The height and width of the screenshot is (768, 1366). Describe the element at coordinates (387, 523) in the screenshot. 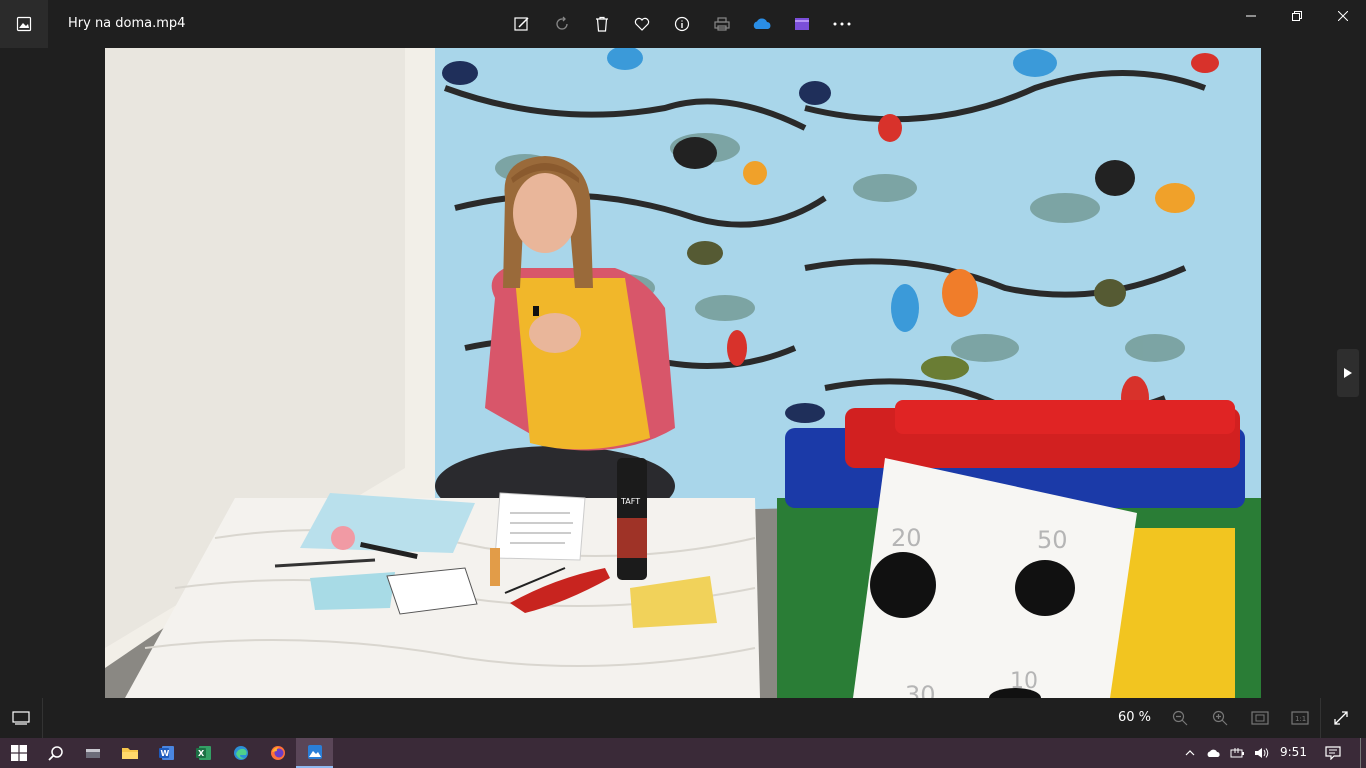

I see `blue-paper` at that location.